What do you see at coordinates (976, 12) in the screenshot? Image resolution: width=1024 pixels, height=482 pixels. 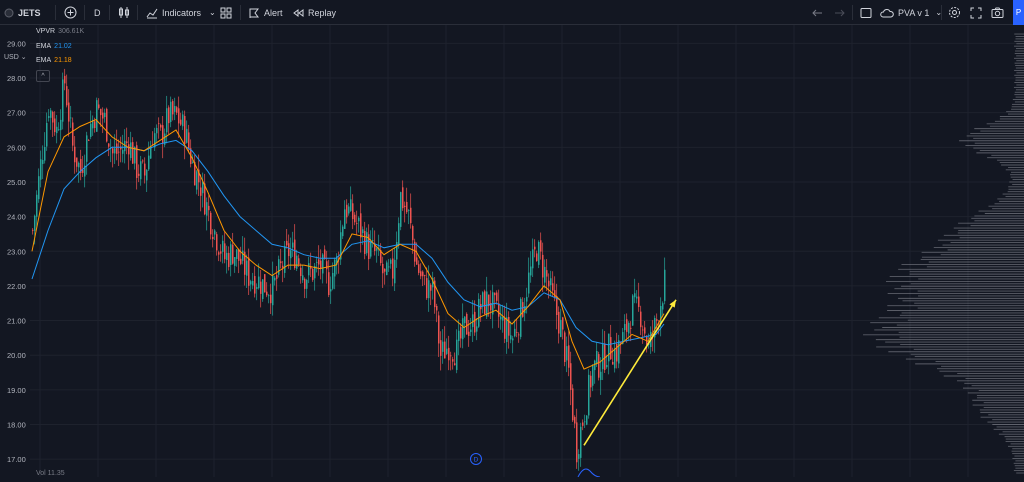 I see `fullscreen-button` at bounding box center [976, 12].